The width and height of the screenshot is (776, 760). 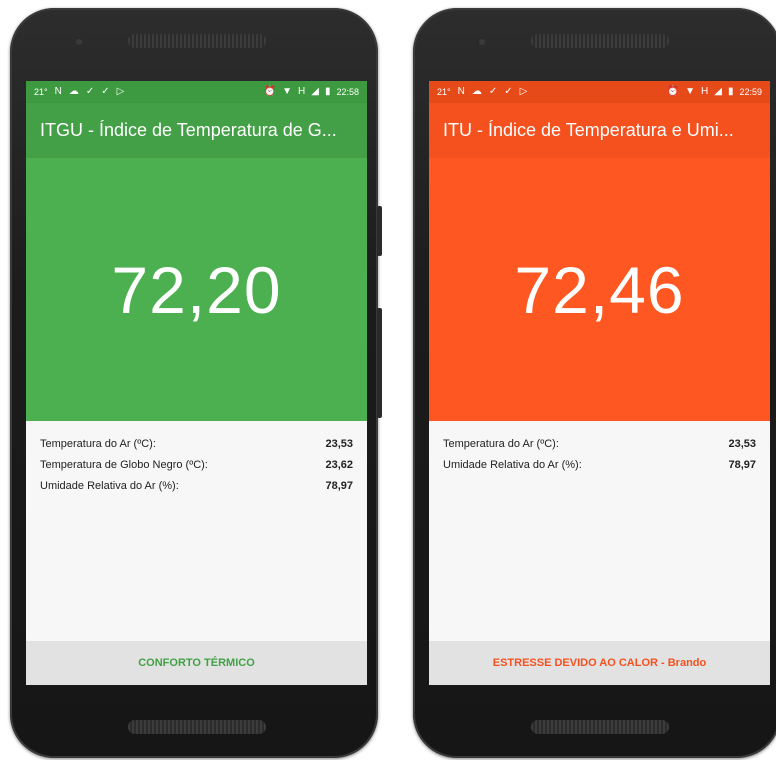 What do you see at coordinates (196, 92) in the screenshot?
I see `status-bar: 21° N ☁ ✓ ✓ ▷ ⏰ ▼ H ◢ ▮ 22:58` at bounding box center [196, 92].